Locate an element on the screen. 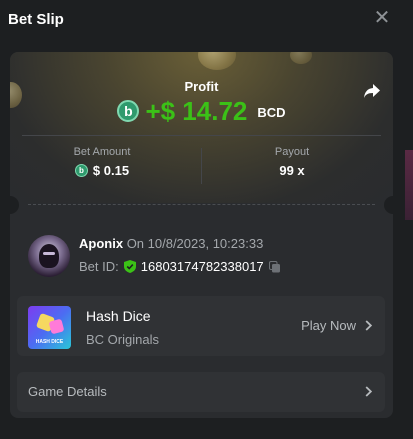 The image size is (413, 439). avatar-face is located at coordinates (49, 256).